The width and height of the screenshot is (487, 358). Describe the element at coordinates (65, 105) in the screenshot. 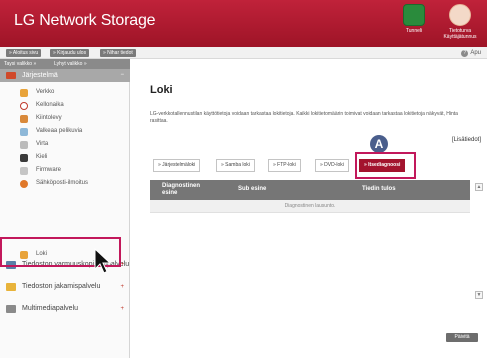

I see `sidebar-item-clock: Kellonaika` at that location.